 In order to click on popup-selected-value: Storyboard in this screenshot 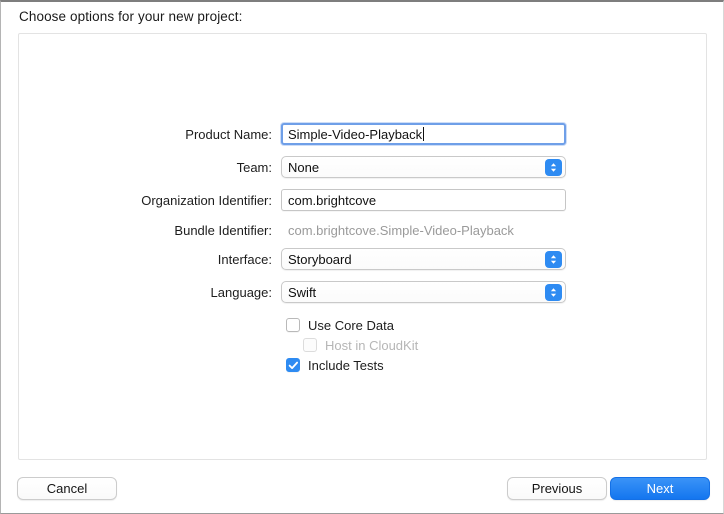, I will do `click(320, 259)`.